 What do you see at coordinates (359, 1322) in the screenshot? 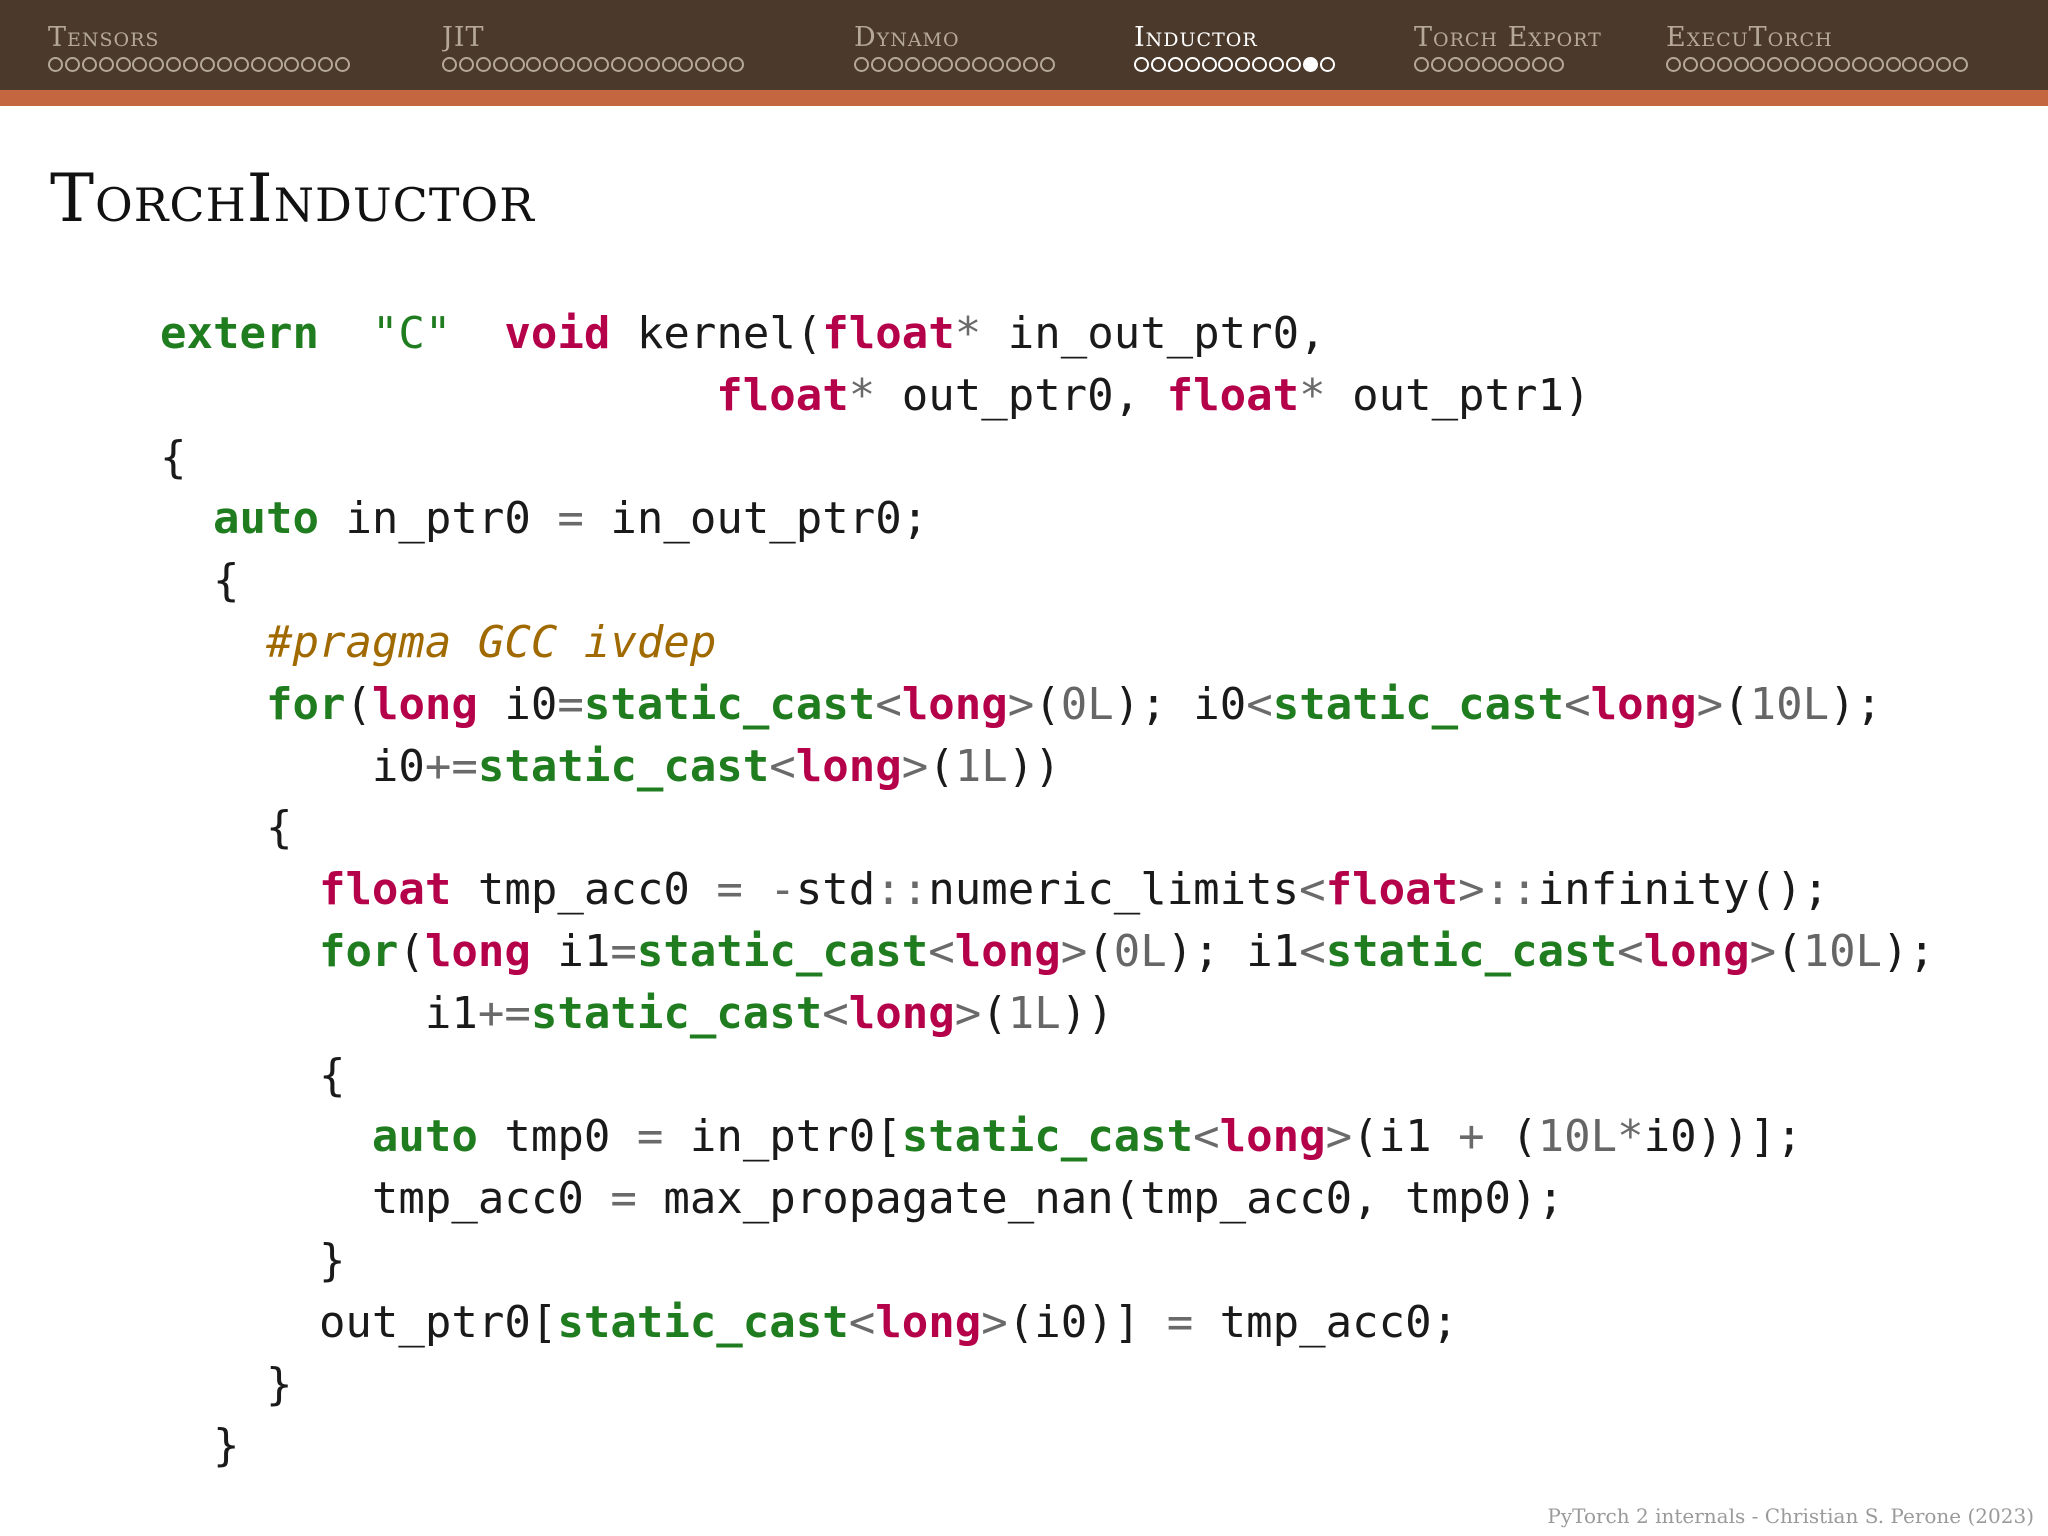
I see `code-token: out_ptr0[` at bounding box center [359, 1322].